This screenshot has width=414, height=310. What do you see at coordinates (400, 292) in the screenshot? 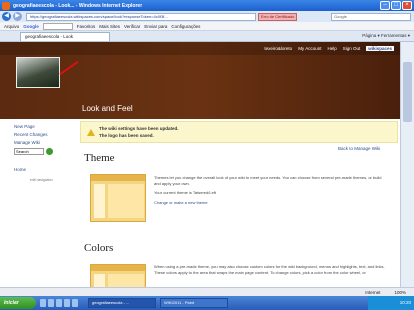
I see `zoom-level: 100%` at bounding box center [400, 292].